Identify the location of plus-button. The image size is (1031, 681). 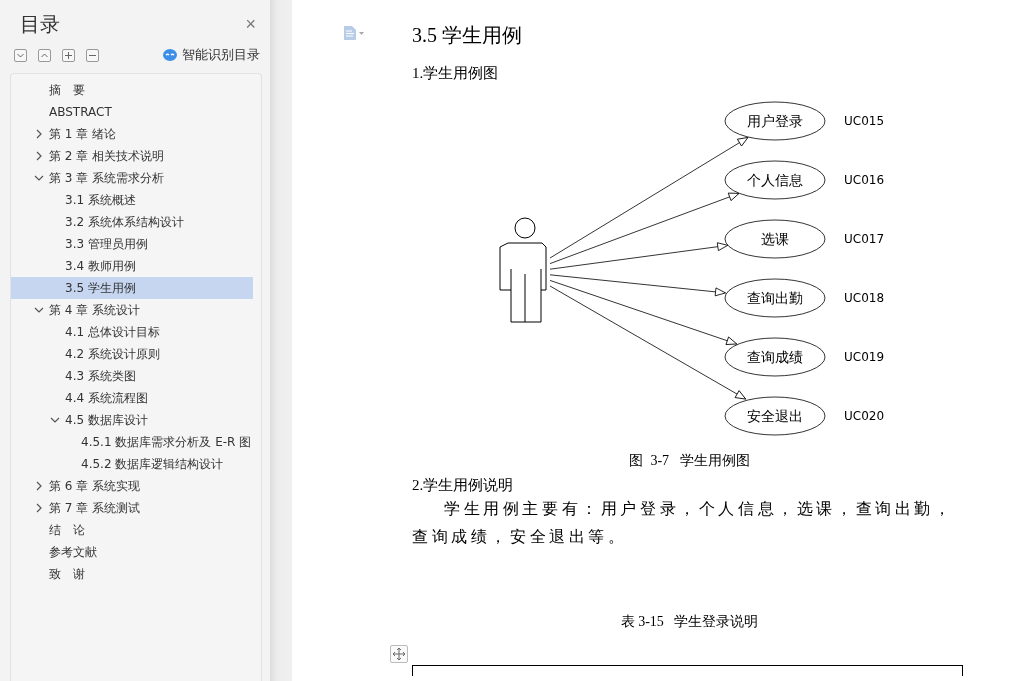
(68, 55).